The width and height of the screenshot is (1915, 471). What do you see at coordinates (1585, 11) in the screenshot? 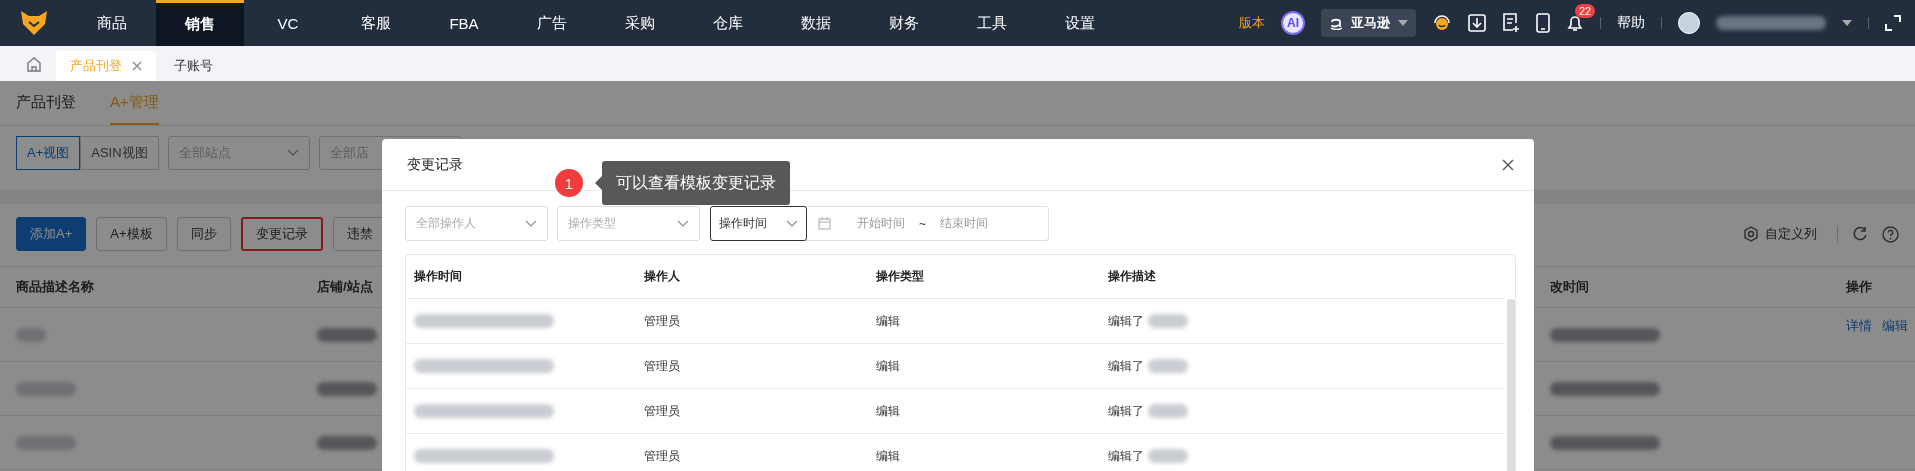
I see `notification-badge: 22` at bounding box center [1585, 11].